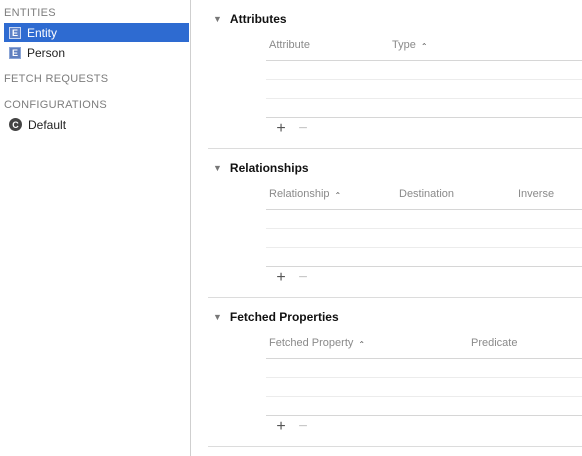  I want to click on add-fetched-property-button: +, so click(281, 427).